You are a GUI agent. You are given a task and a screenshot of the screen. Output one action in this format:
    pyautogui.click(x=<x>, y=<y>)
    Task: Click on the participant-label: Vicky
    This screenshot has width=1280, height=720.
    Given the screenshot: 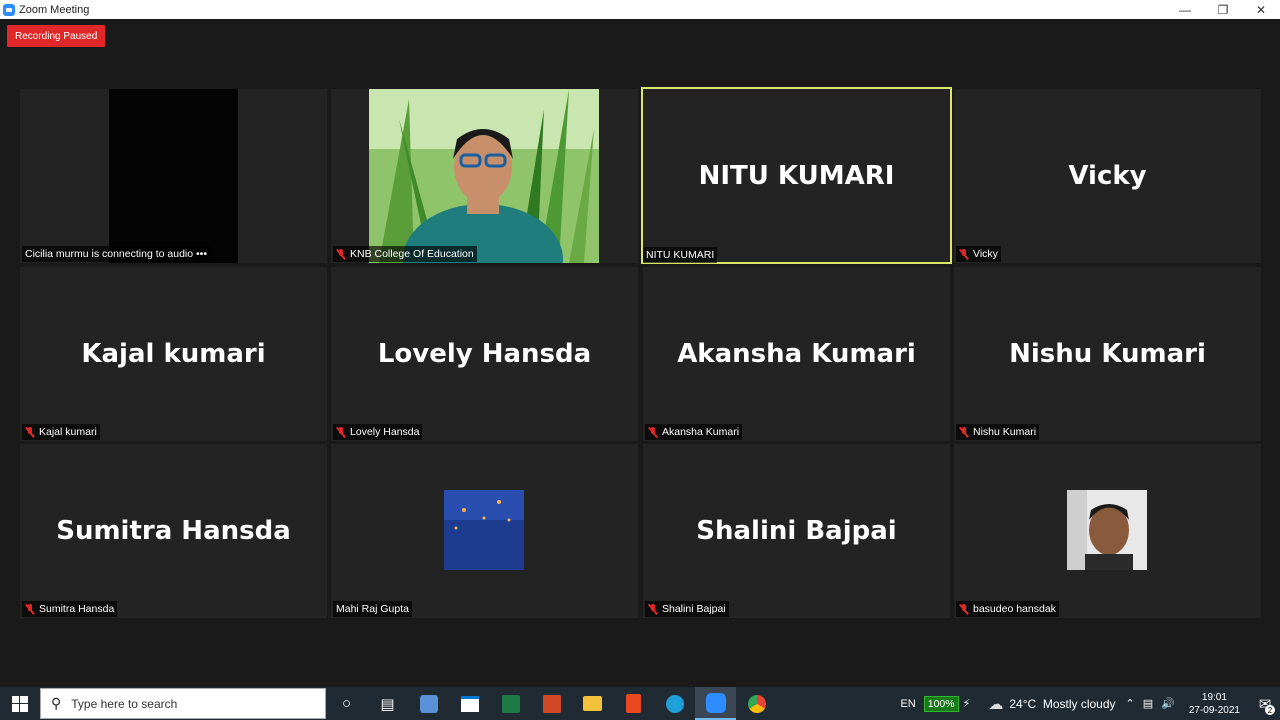 What is the action you would take?
    pyautogui.click(x=978, y=254)
    